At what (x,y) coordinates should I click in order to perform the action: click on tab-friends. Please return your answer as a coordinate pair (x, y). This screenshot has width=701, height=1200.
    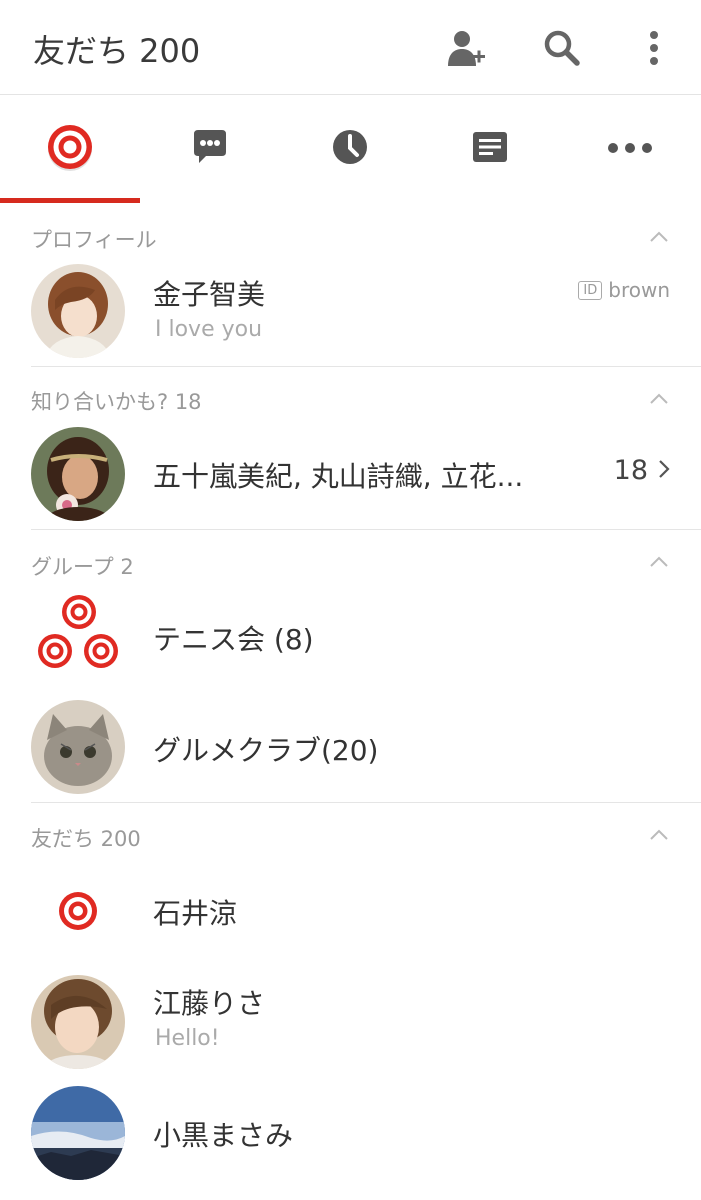
    Looking at the image, I should click on (70, 149).